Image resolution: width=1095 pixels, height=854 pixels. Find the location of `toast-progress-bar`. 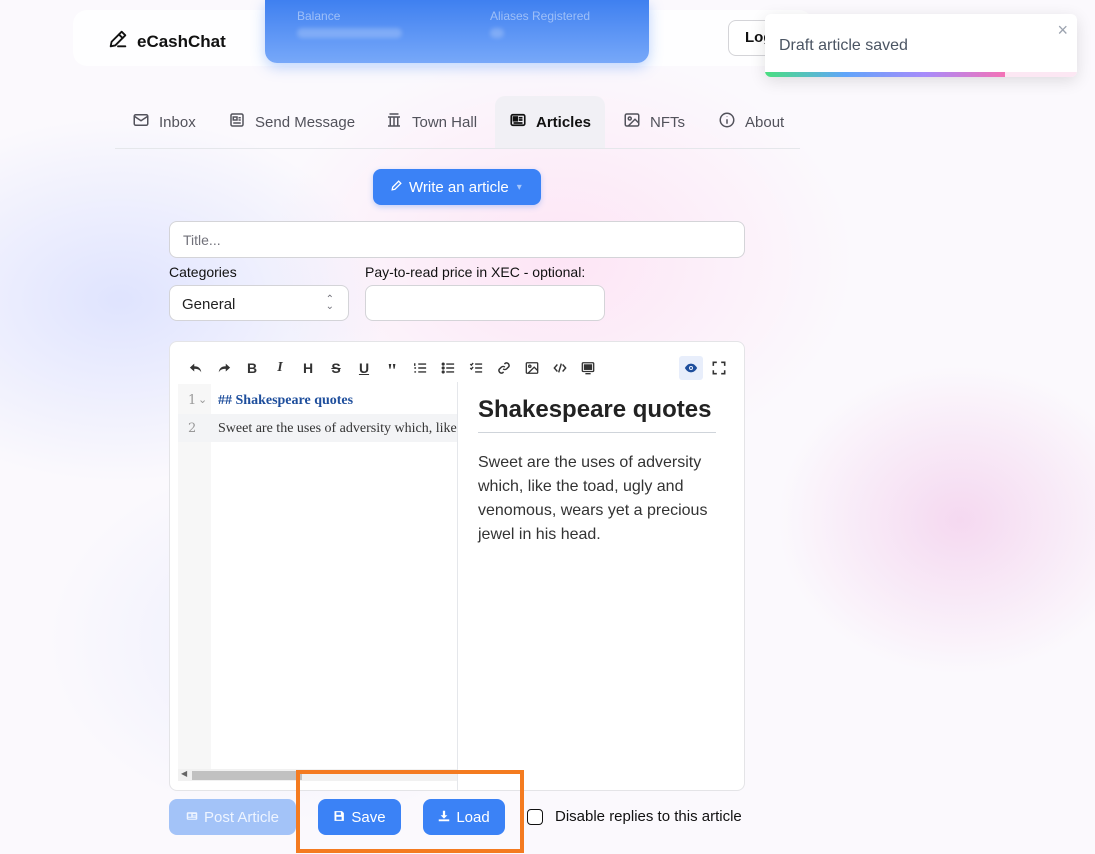

toast-progress-bar is located at coordinates (921, 74).